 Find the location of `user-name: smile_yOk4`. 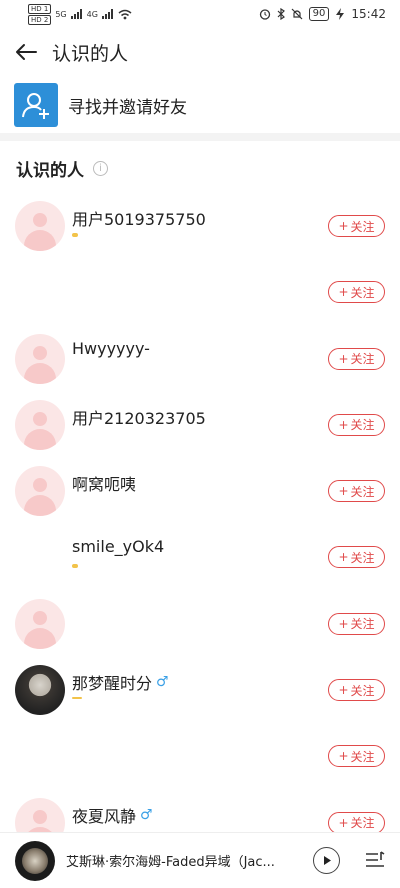

user-name: smile_yOk4 is located at coordinates (118, 547).